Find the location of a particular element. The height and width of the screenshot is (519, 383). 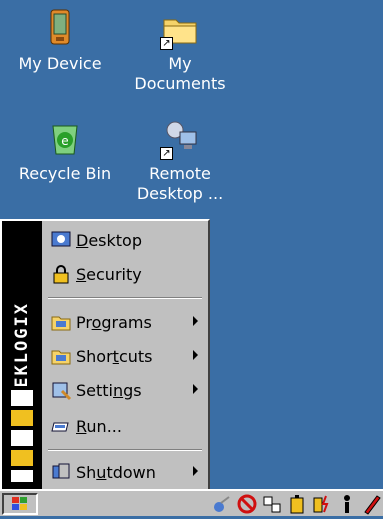

desktop-icon-recycle-bin: e Recycle Bin is located at coordinates (65, 151).